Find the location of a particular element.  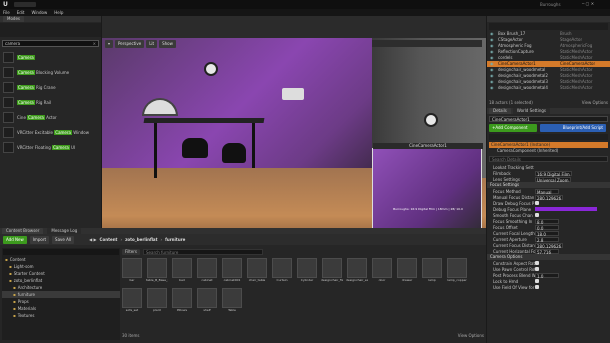

folder-item: ▪ Content is located at coordinates (61, 259).